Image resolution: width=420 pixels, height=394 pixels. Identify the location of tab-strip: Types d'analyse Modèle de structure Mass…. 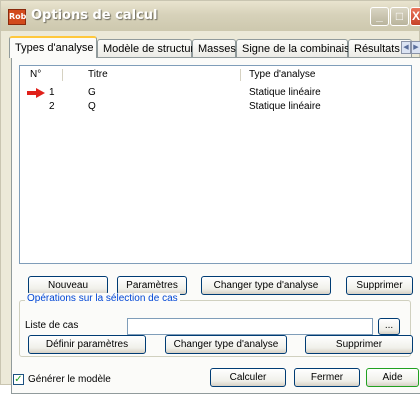
(214, 47).